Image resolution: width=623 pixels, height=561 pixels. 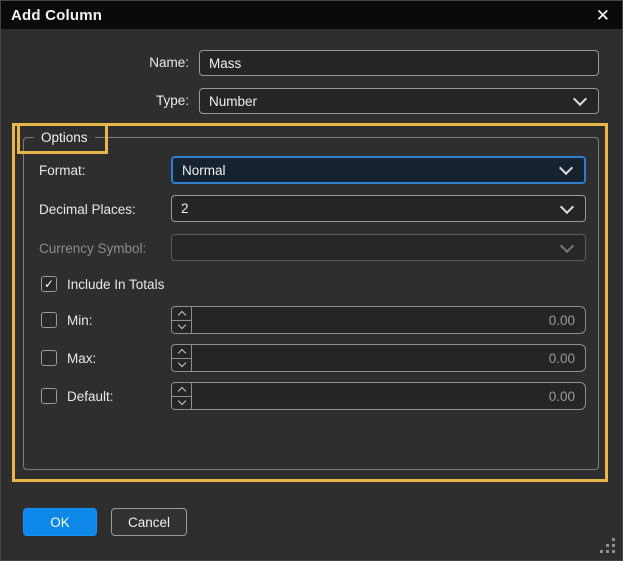 I want to click on check-icon: ✓, so click(x=49, y=284).